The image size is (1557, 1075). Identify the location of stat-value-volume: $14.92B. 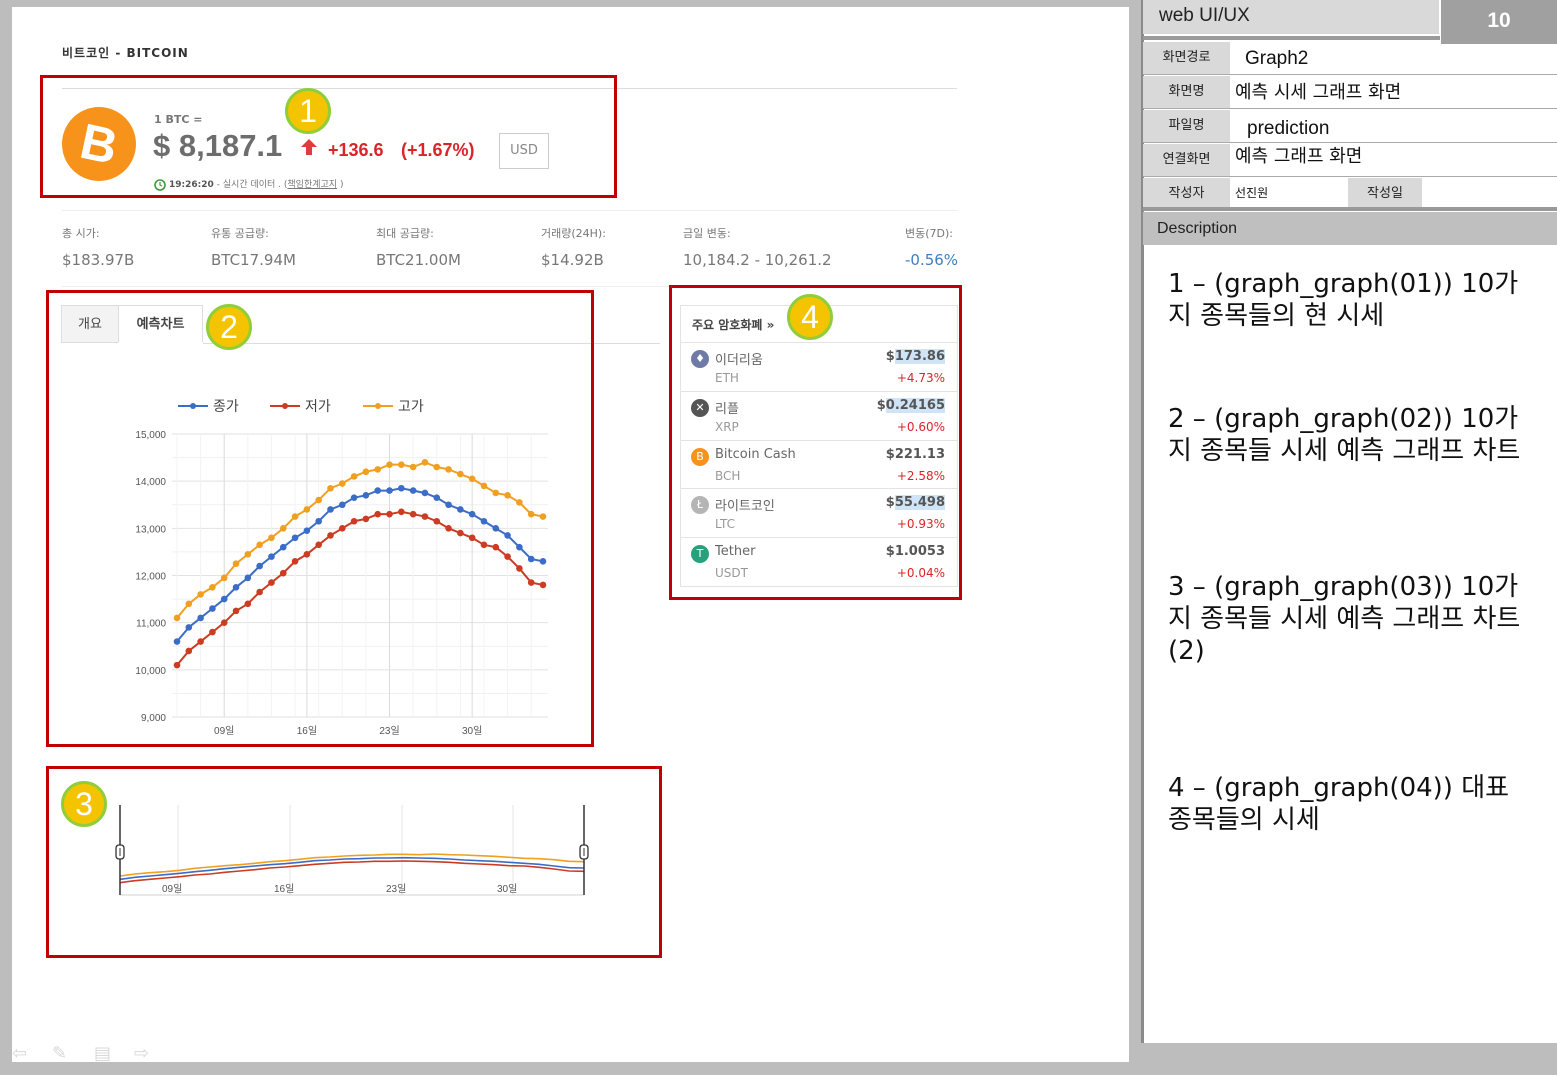
(572, 260).